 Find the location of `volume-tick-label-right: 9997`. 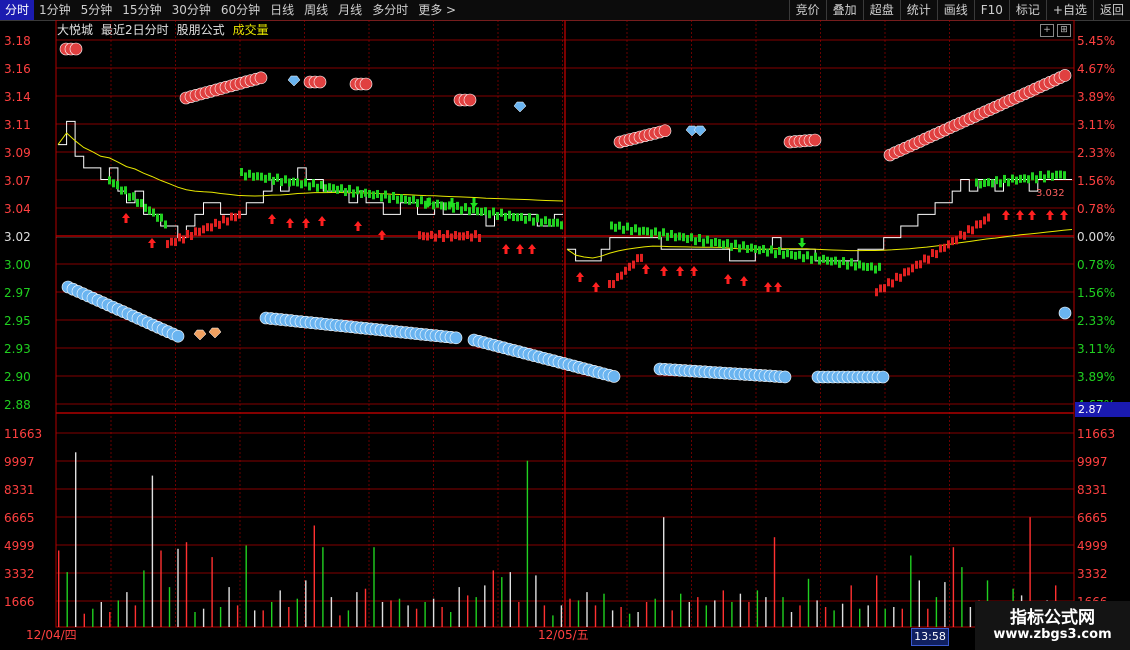

volume-tick-label-right: 9997 is located at coordinates (1092, 462).